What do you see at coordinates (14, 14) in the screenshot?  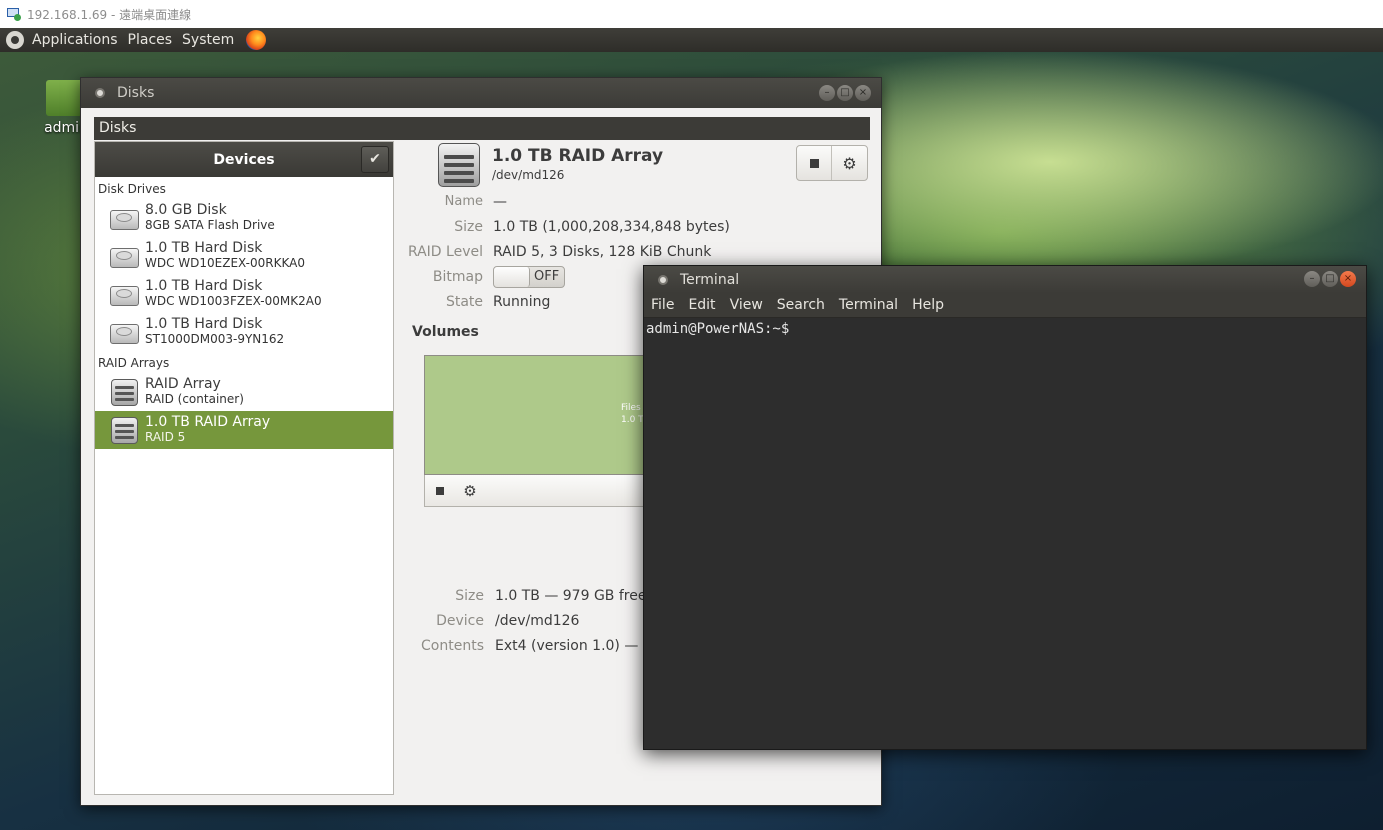 I see `remote-desktop-icon` at bounding box center [14, 14].